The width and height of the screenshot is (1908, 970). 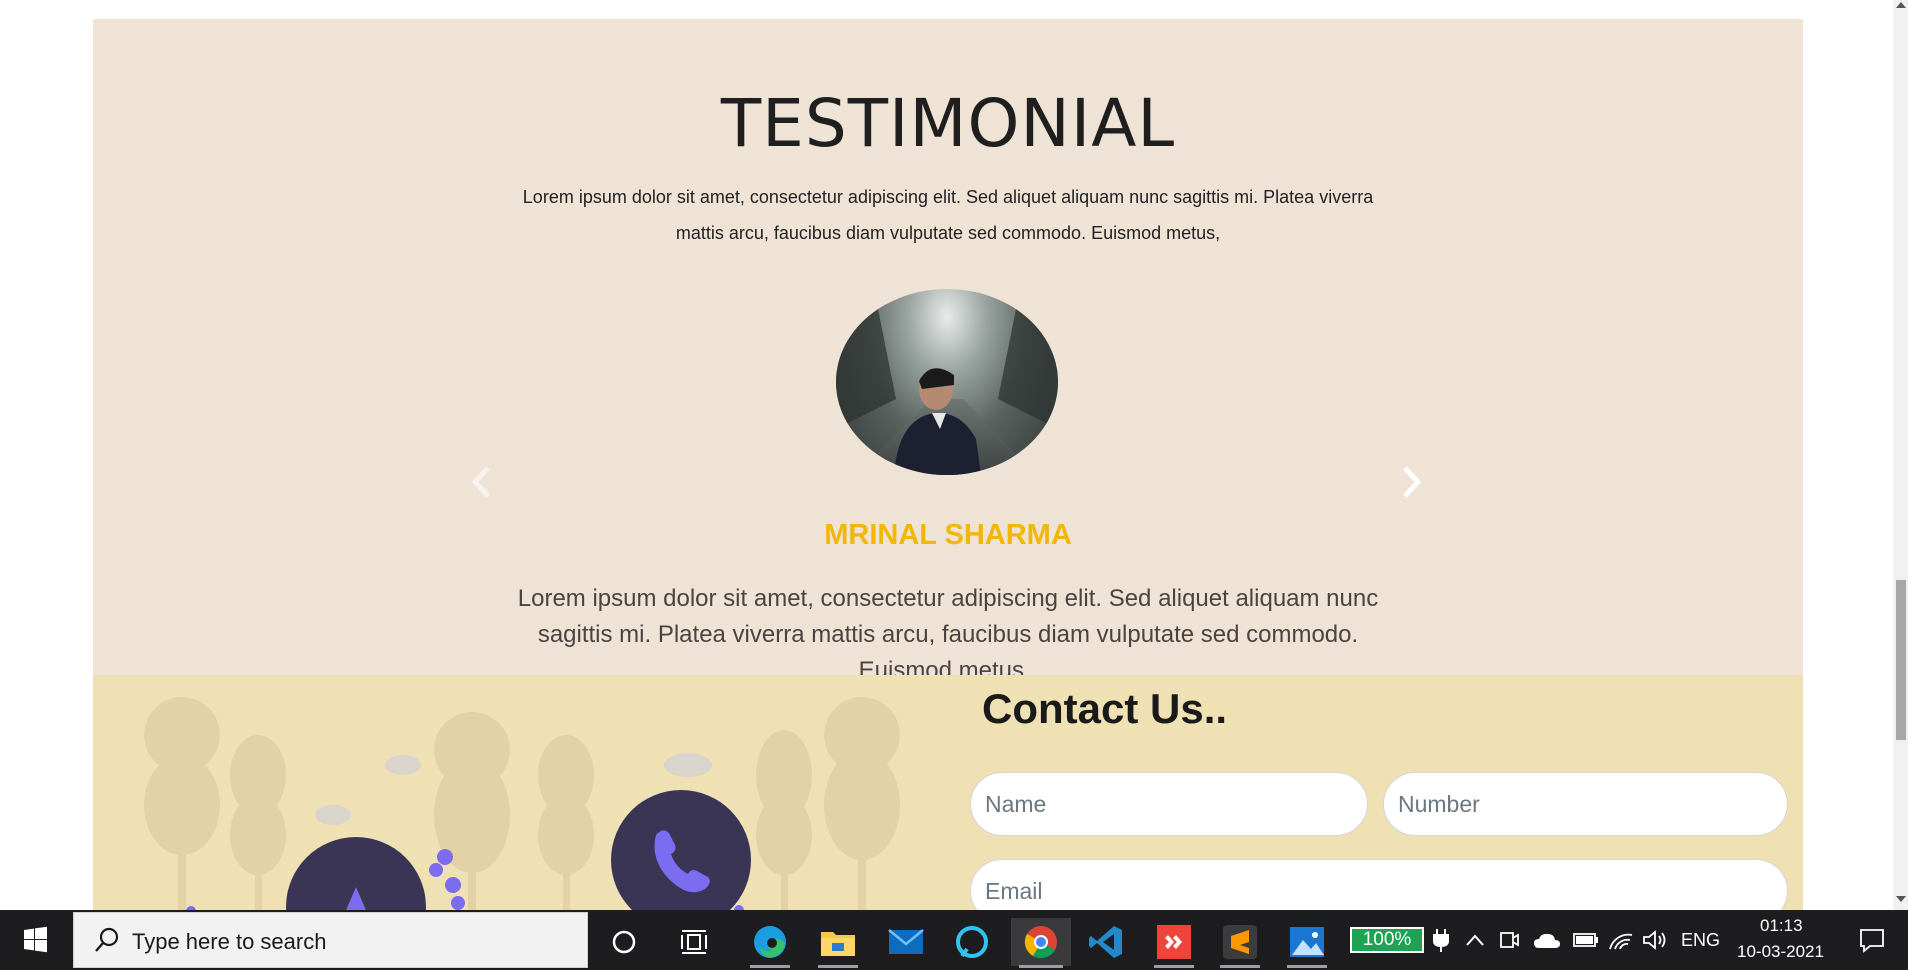 I want to click on person-photo, so click(x=947, y=387).